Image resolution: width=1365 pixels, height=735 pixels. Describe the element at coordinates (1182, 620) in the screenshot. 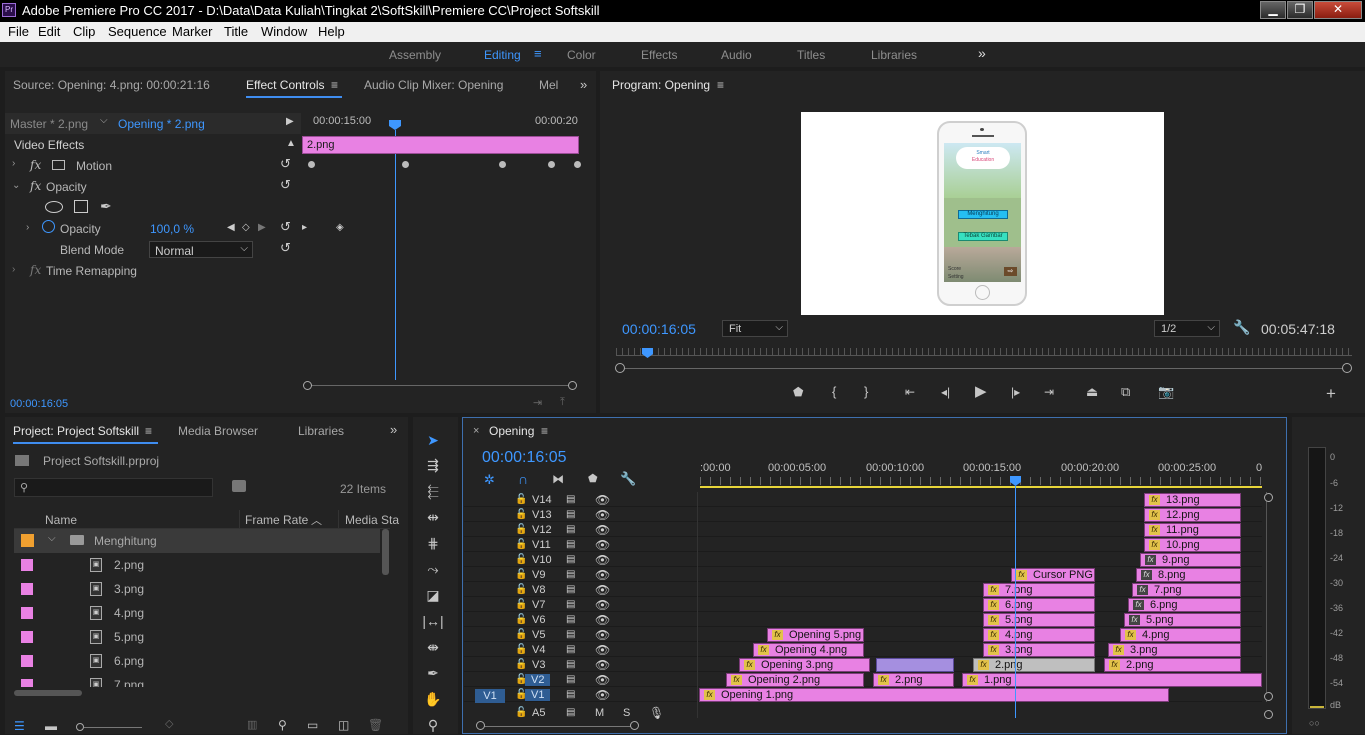

I see `clip-5-png-b: fx 5.png` at that location.